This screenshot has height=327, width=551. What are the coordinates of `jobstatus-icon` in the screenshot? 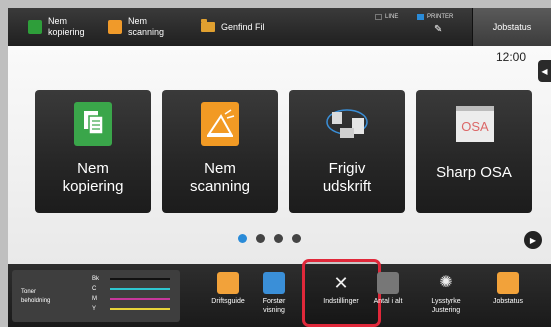 It's located at (508, 283).